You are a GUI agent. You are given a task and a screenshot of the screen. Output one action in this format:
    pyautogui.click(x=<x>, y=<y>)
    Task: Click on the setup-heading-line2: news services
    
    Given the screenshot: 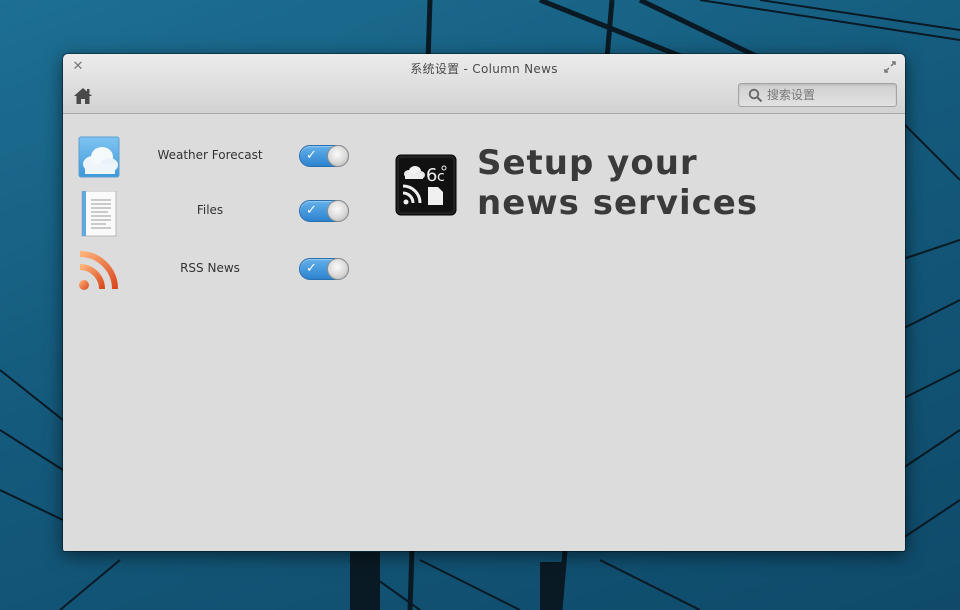 What is the action you would take?
    pyautogui.click(x=618, y=203)
    